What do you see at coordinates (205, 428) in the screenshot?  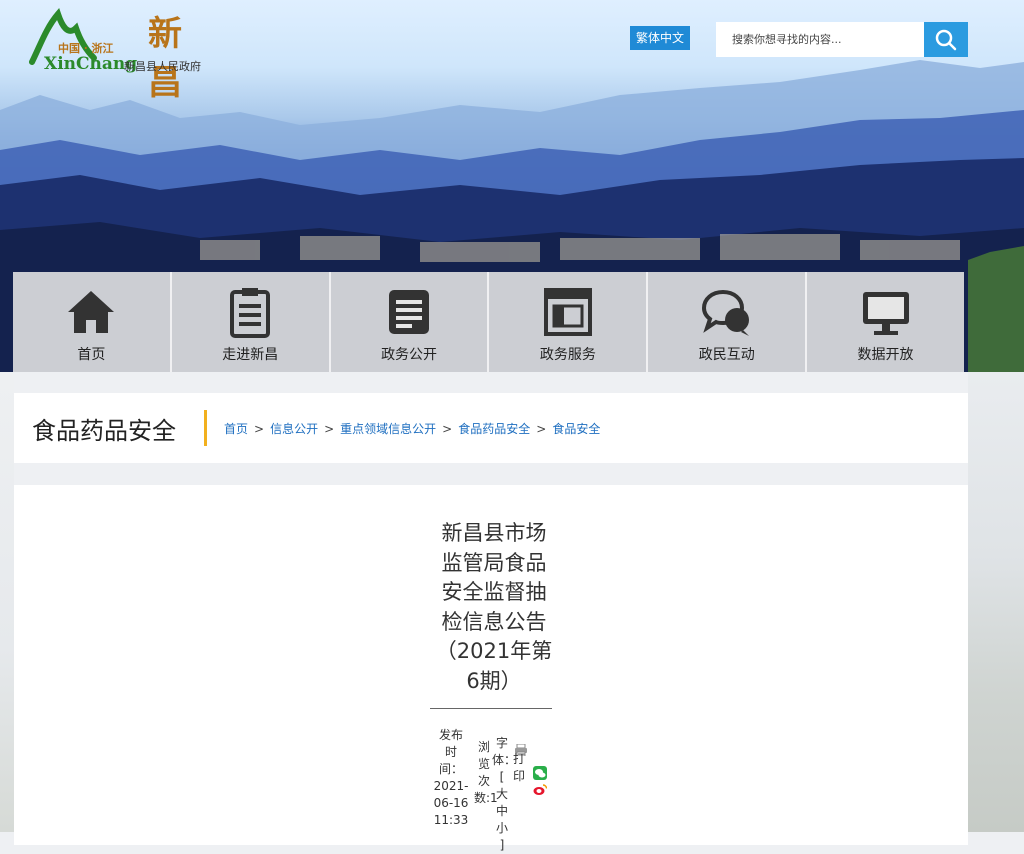 I see `title-divider` at bounding box center [205, 428].